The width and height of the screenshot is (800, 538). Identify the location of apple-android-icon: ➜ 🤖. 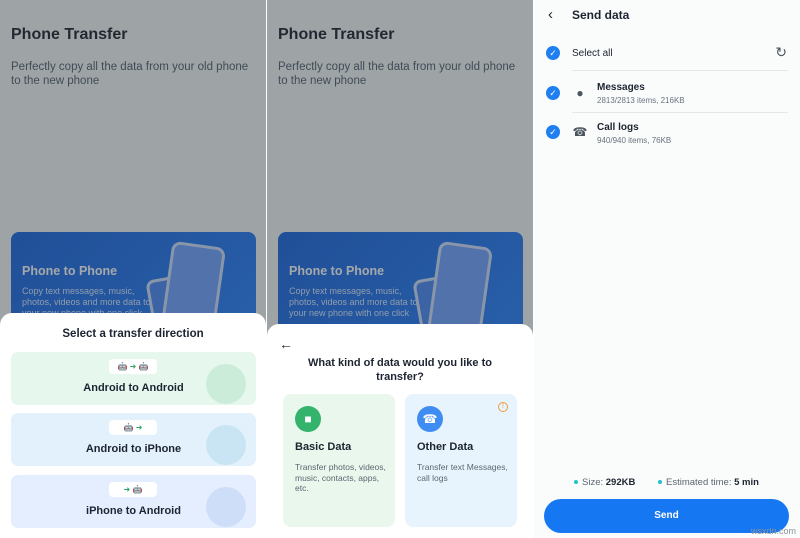
(133, 489).